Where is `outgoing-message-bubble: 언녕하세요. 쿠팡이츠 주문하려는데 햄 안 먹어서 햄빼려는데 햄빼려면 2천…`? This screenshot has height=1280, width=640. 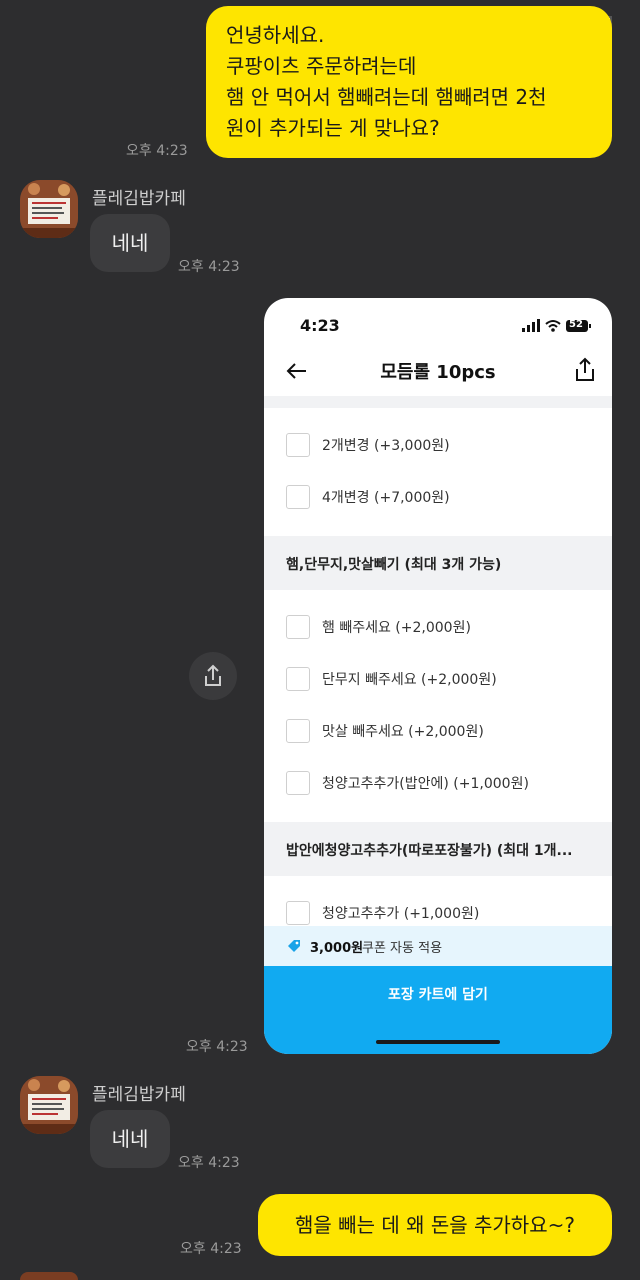
outgoing-message-bubble: 언녕하세요. 쿠팡이츠 주문하려는데 햄 안 먹어서 햄빼려는데 햄빼려면 2천… is located at coordinates (409, 82).